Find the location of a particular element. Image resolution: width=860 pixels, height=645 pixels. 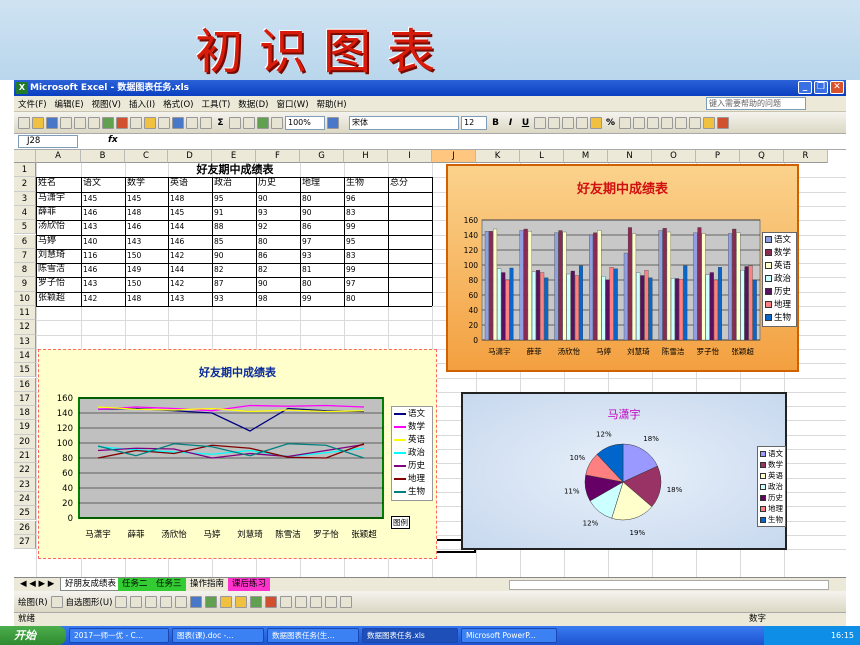

table-cell: 85 is located at coordinates (234, 241).